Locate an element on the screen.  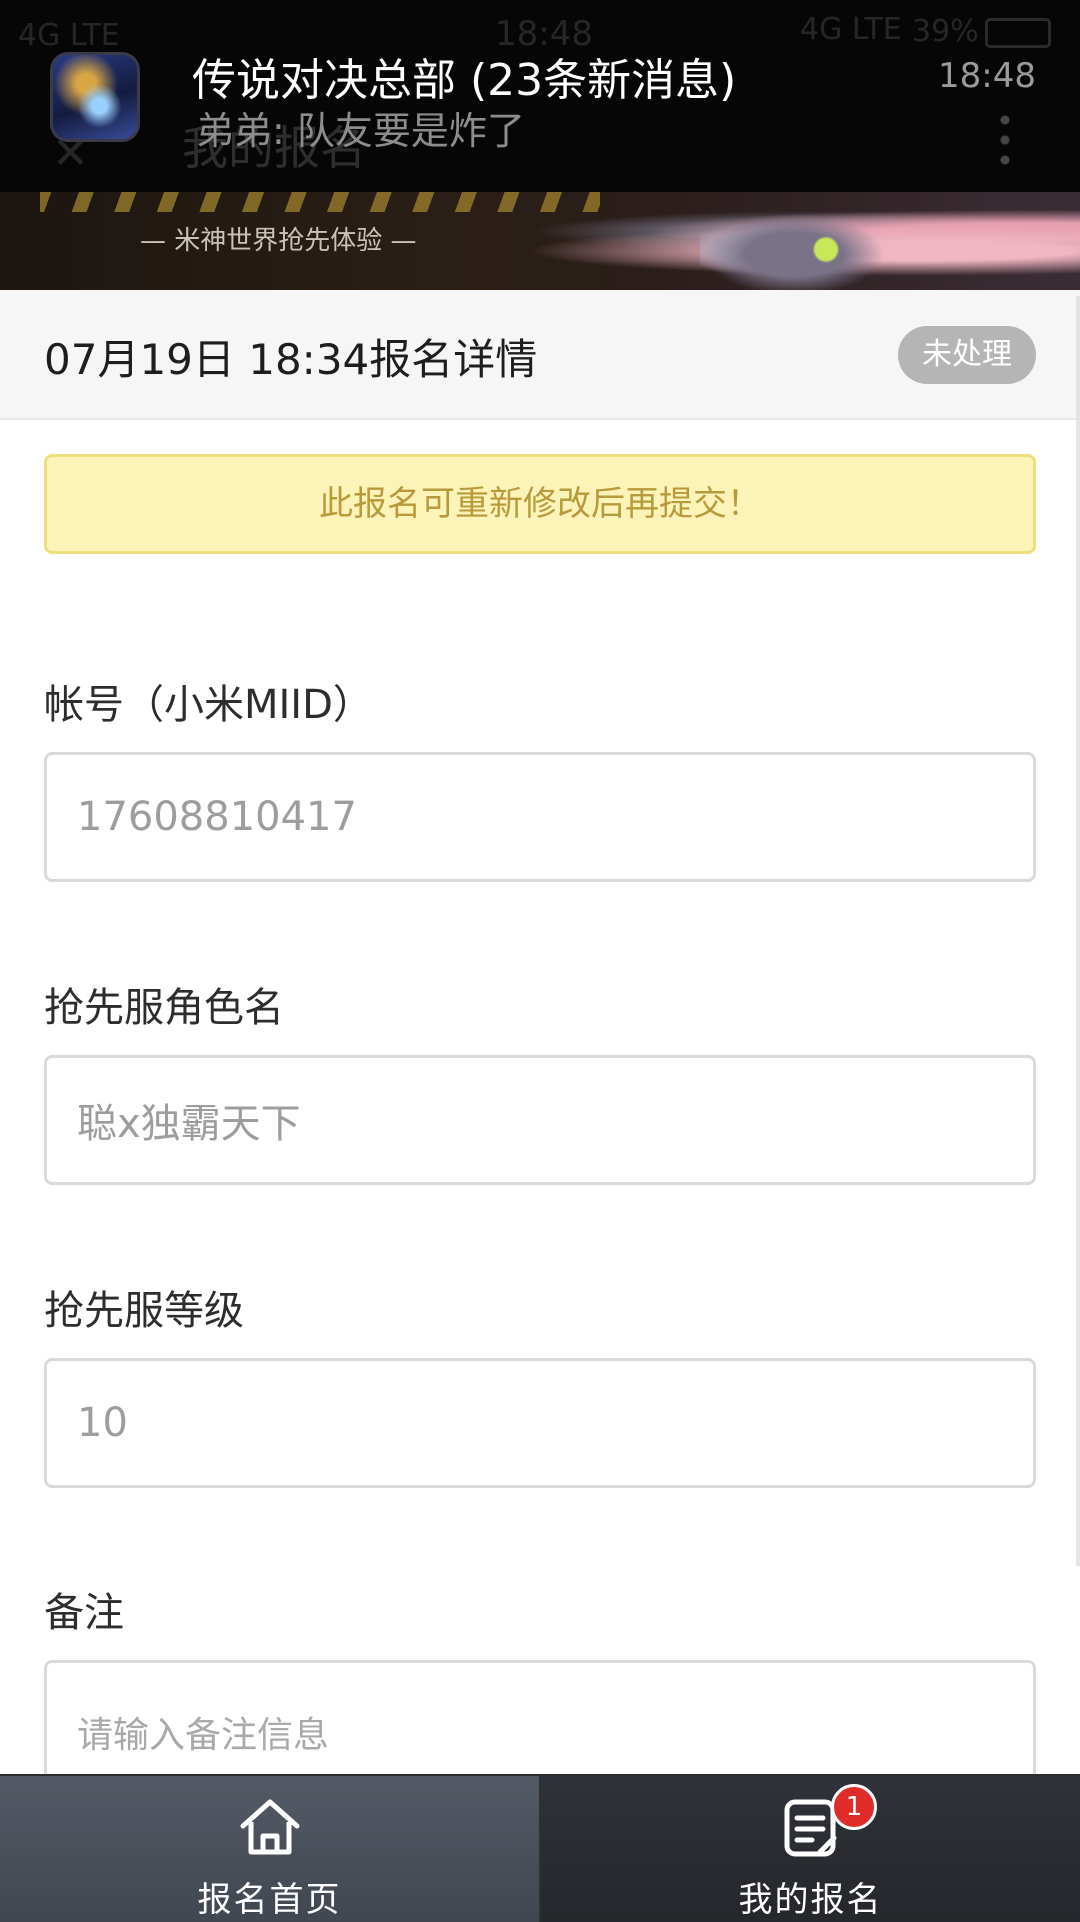
more-menu-icon is located at coordinates (1005, 140).